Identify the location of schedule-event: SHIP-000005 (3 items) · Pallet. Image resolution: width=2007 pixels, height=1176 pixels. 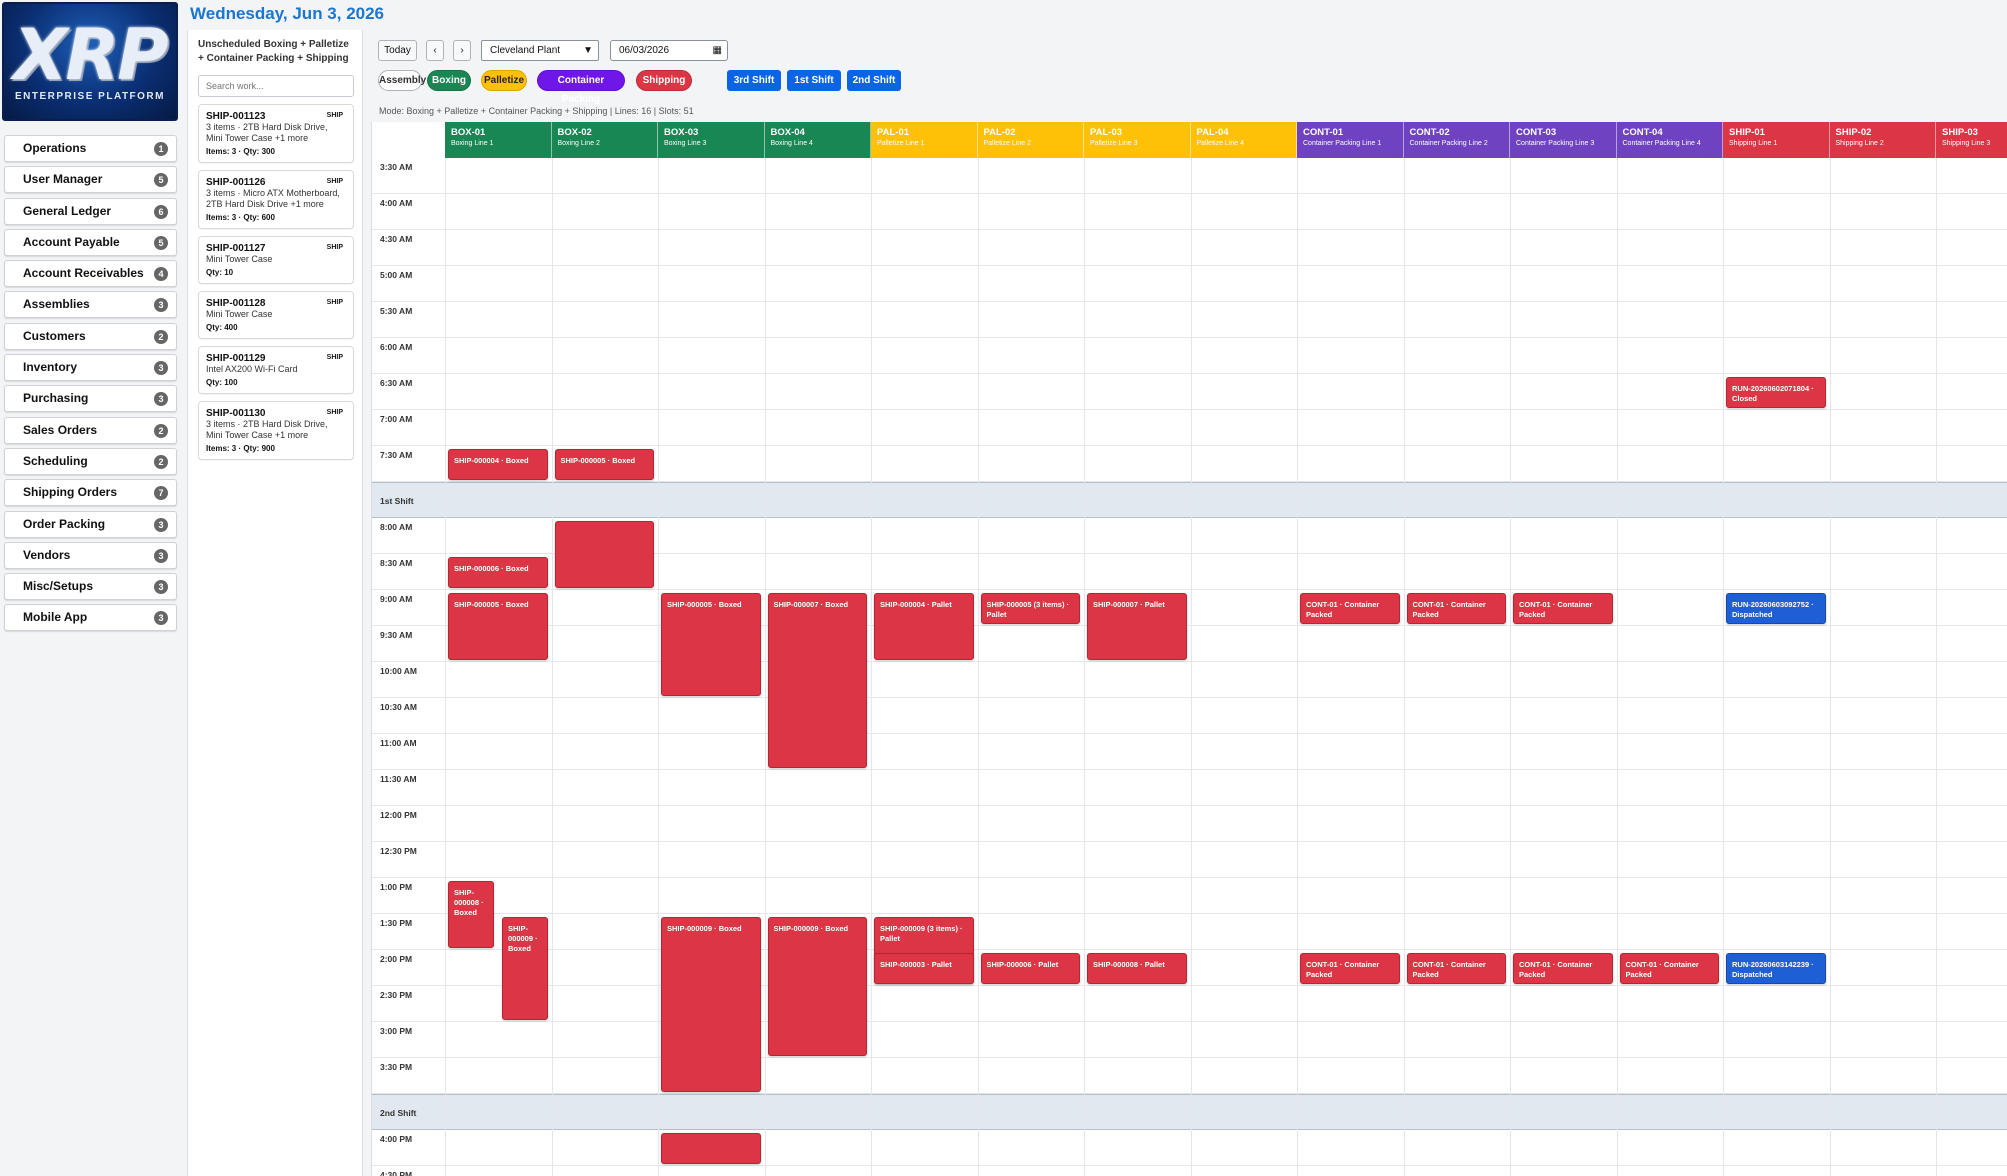
(1030, 608).